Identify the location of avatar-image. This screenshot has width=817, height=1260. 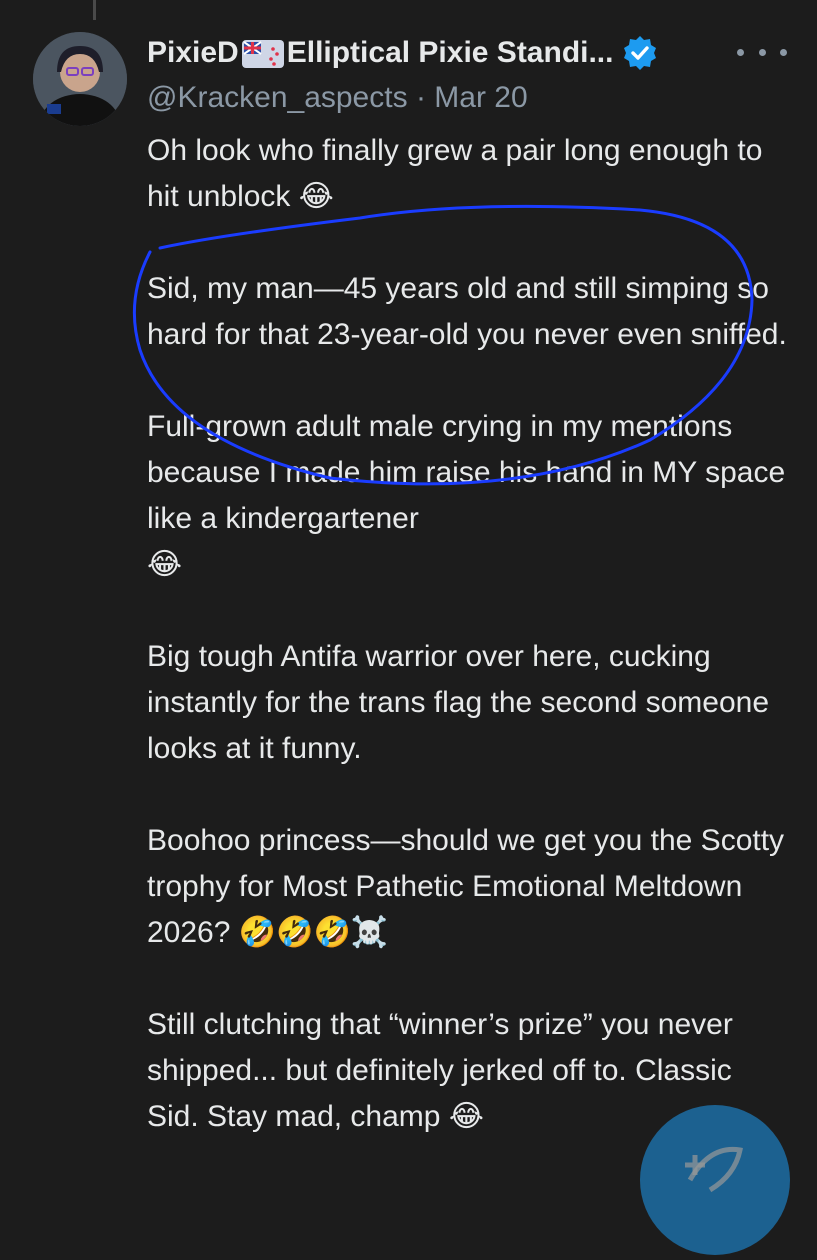
(80, 79).